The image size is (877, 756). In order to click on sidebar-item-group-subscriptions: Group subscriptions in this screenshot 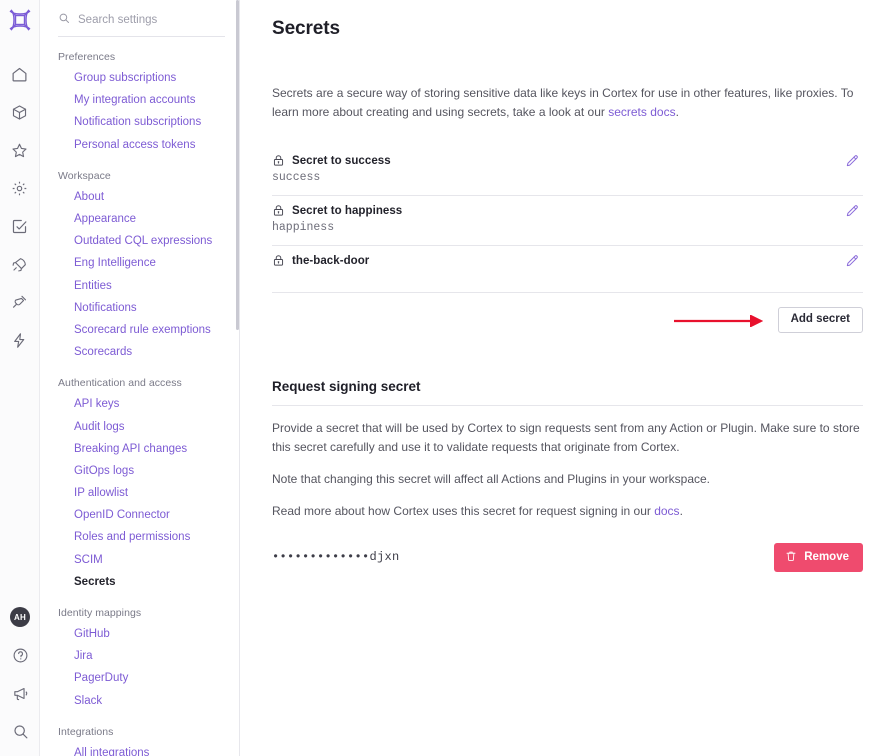, I will do `click(139, 78)`.